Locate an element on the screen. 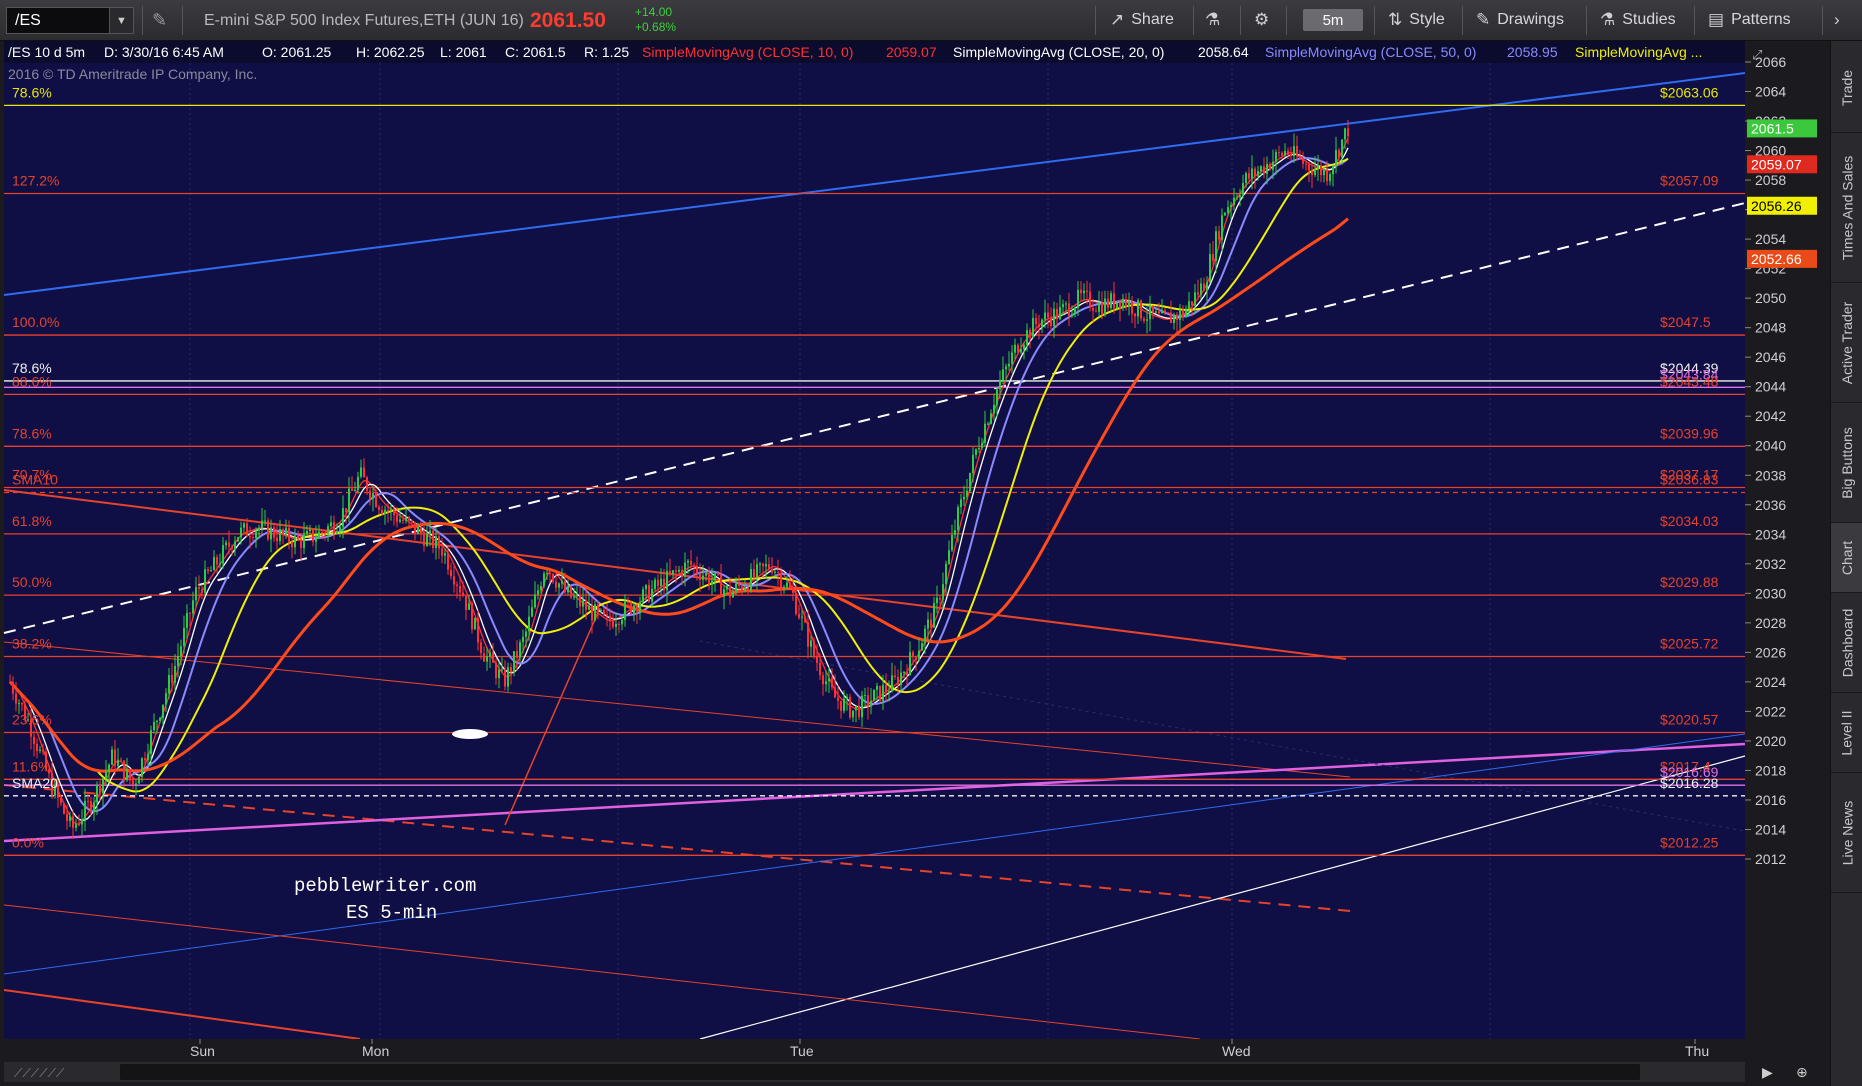  time-axis is located at coordinates (915, 1050).